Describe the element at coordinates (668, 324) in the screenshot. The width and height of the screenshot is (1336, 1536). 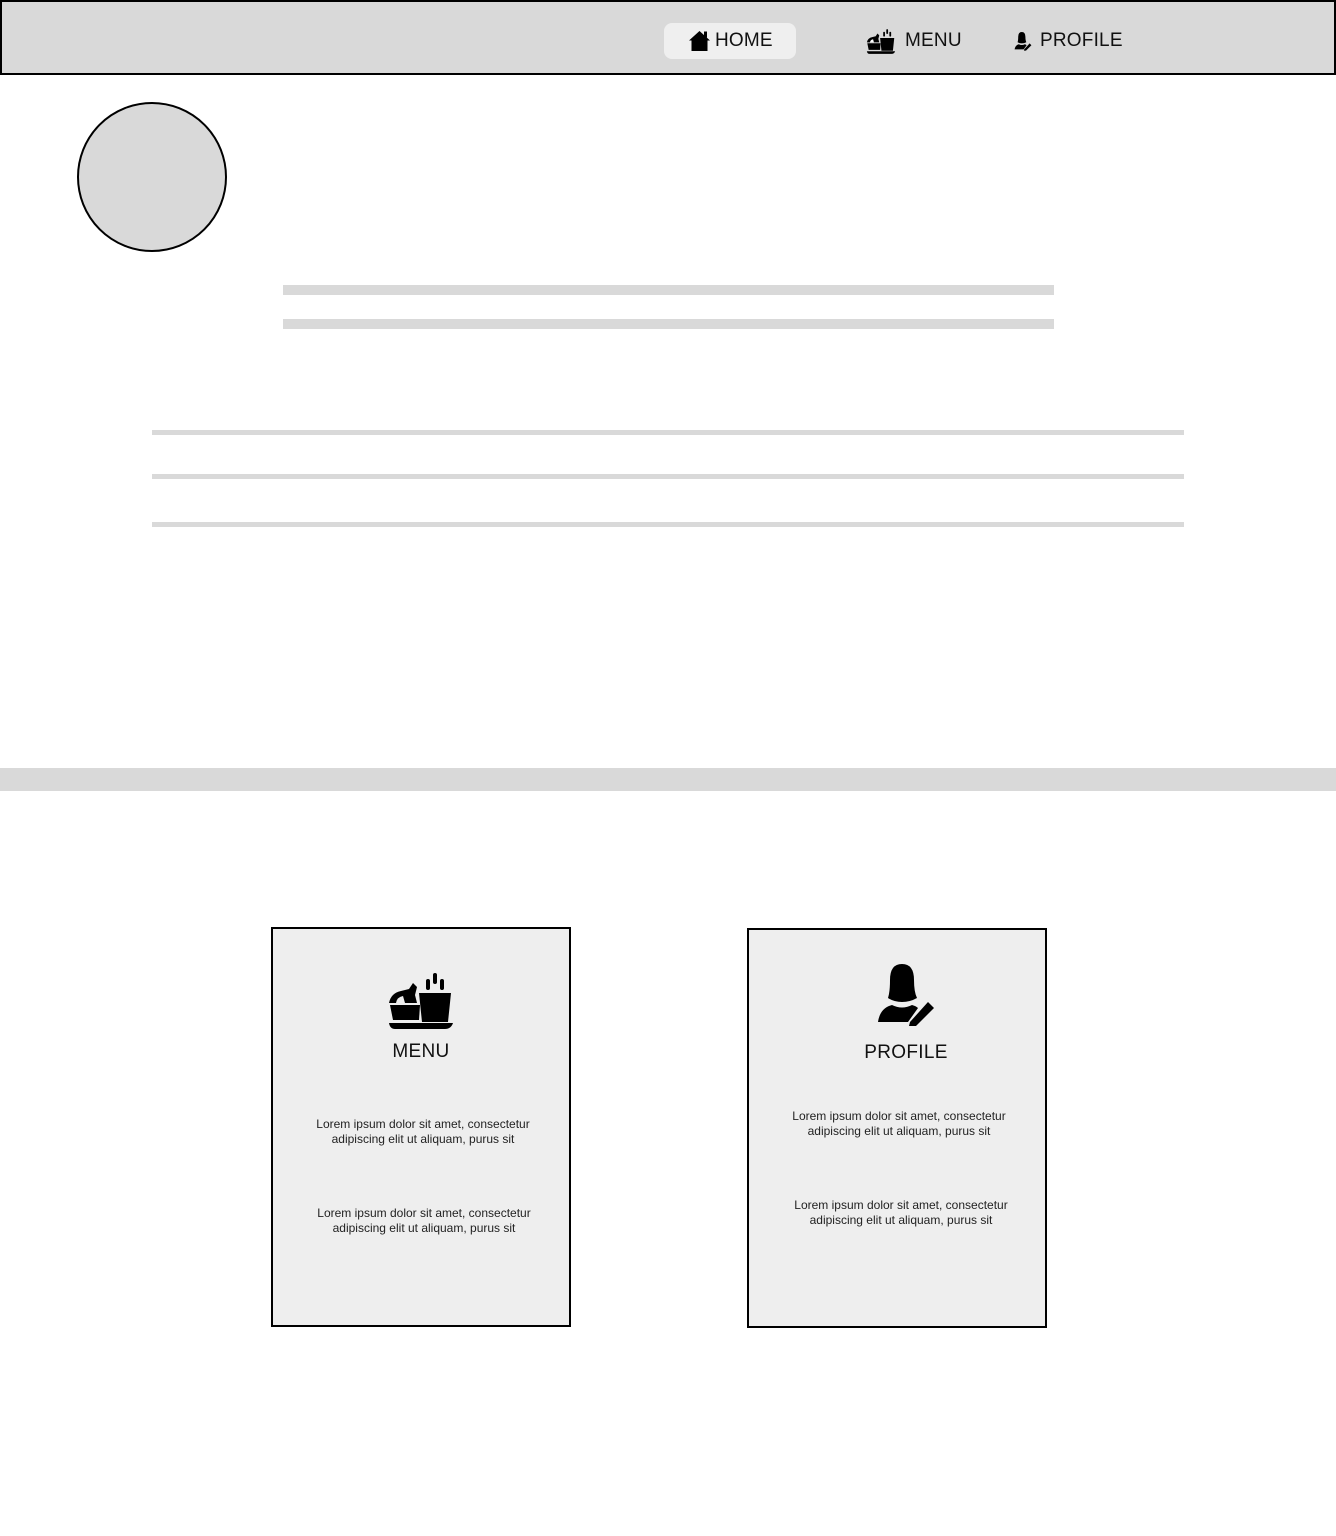
I see `subtitle-placeholder-bar` at that location.